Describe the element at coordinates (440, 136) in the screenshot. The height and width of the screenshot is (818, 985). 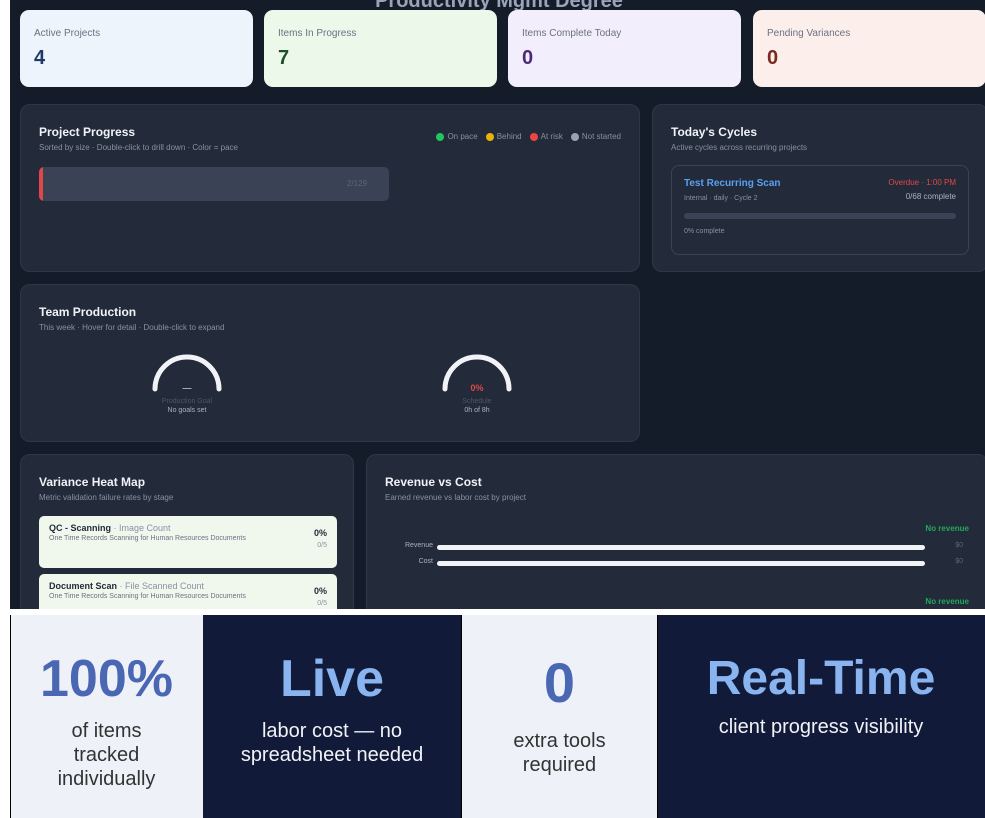
I see `on-pace-dot-icon` at that location.